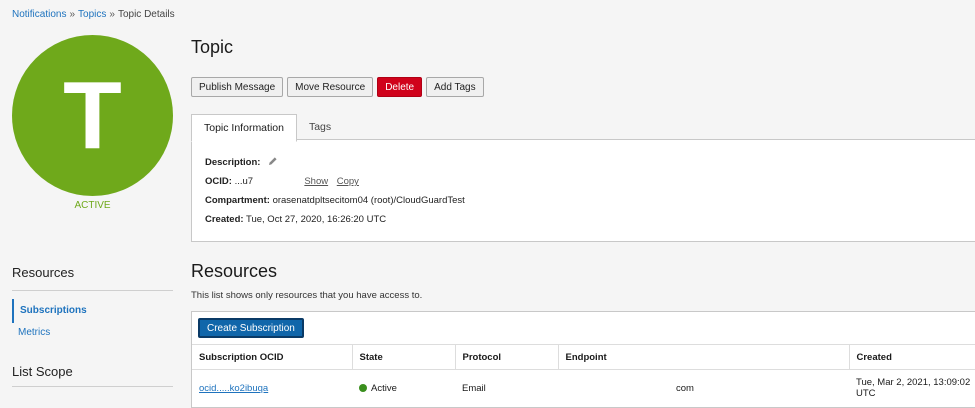 This screenshot has width=975, height=408. I want to click on move-resource-button: Move Resource, so click(330, 87).